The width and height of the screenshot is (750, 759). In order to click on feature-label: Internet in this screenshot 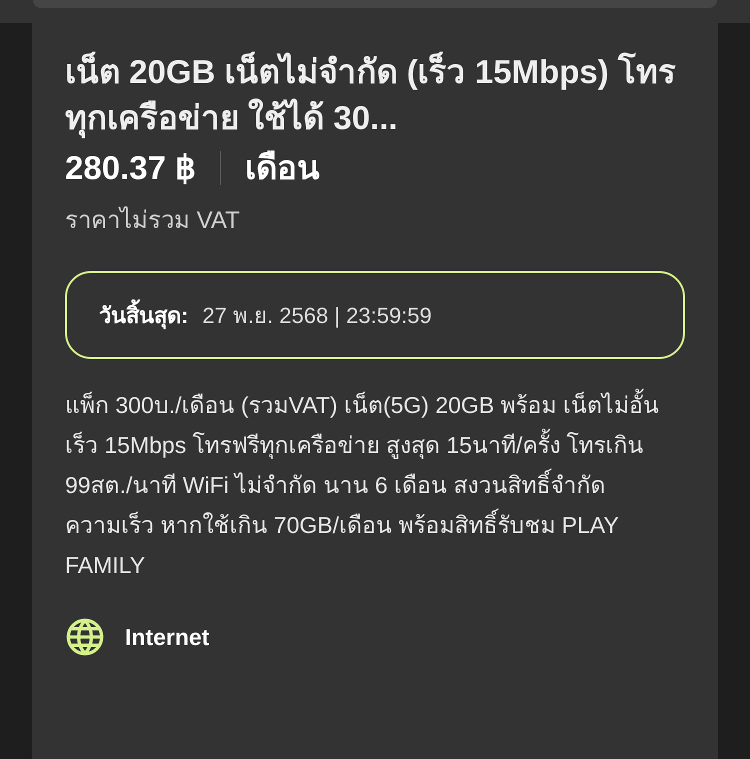, I will do `click(167, 637)`.